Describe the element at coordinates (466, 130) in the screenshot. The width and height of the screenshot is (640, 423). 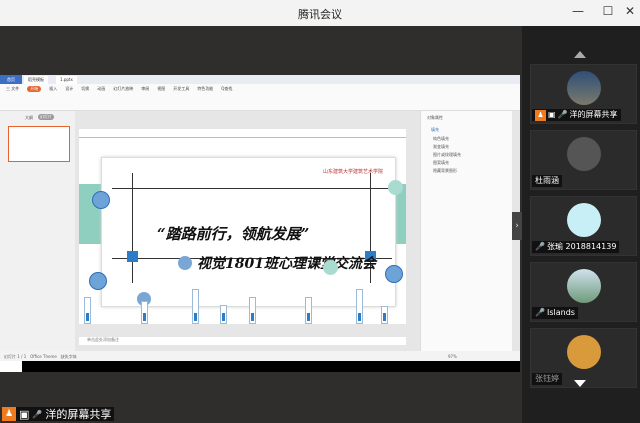
I see `panel-tab-fill: 填充` at that location.